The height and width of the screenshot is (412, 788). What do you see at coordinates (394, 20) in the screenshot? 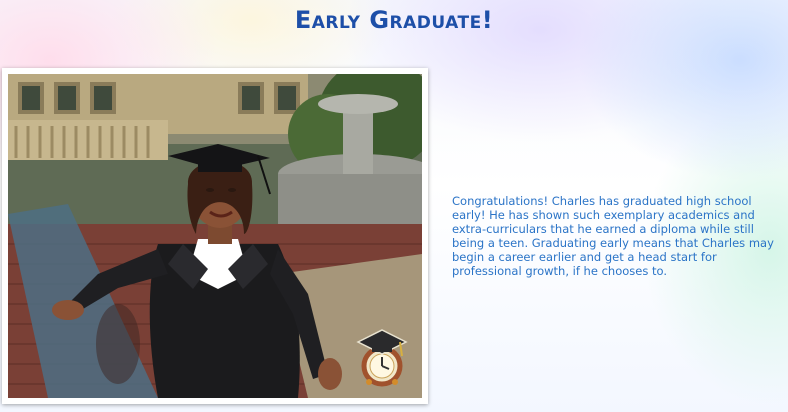
I see `title: Early Graduate!` at bounding box center [394, 20].